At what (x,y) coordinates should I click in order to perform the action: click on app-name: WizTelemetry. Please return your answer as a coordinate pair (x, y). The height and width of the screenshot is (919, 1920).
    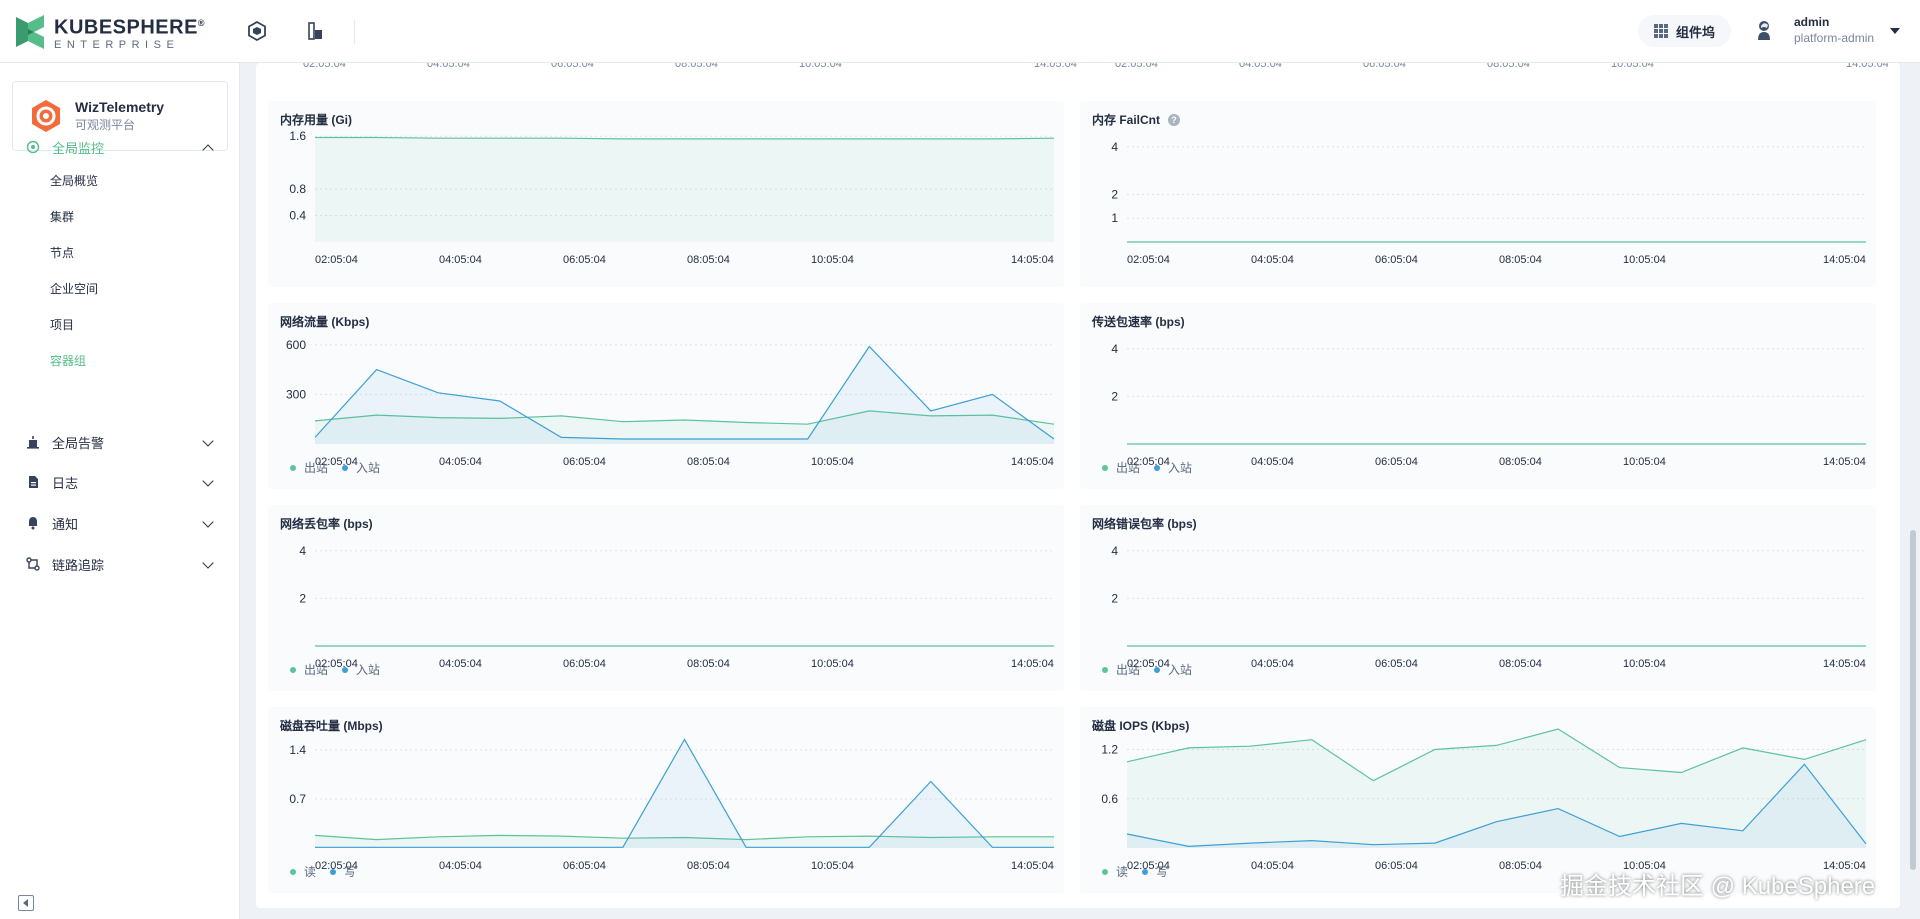
    Looking at the image, I should click on (120, 107).